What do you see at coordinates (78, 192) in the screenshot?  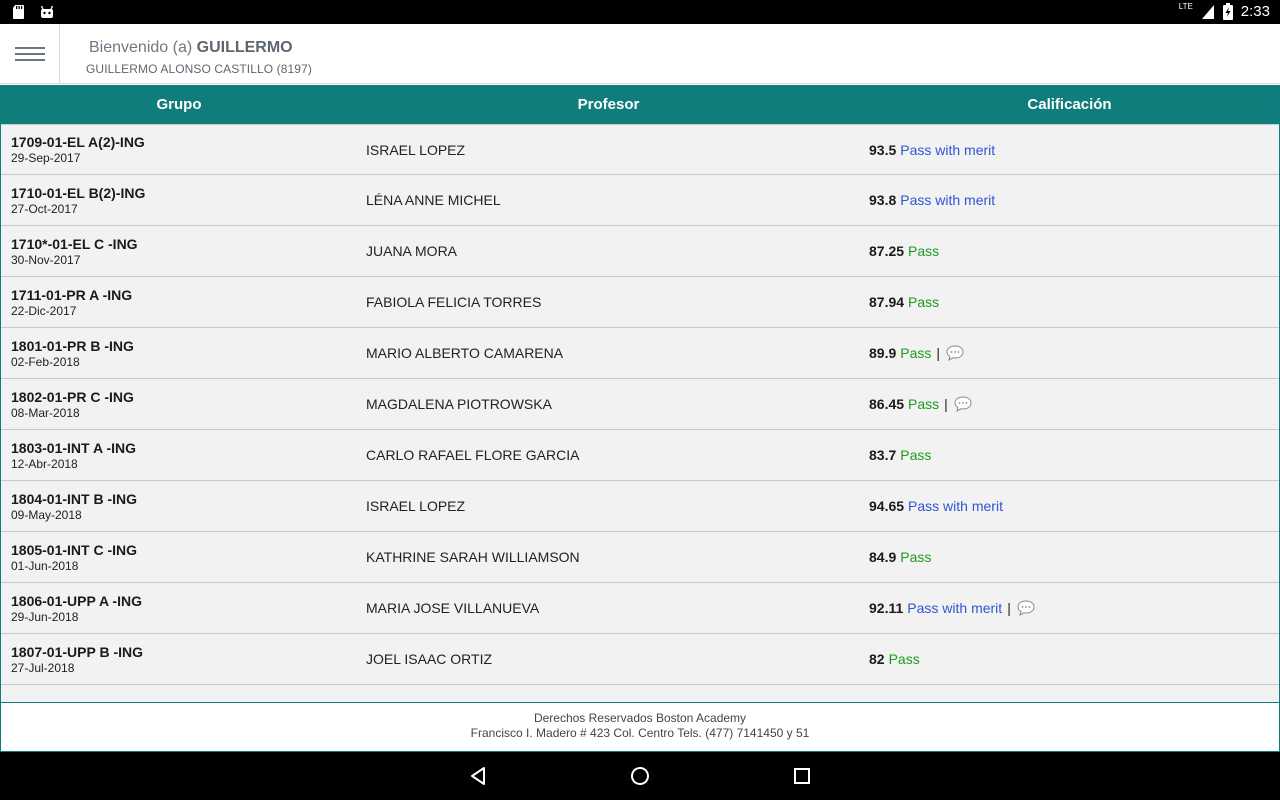 I see `group-code: 1710-01-EL B(2)-ING` at bounding box center [78, 192].